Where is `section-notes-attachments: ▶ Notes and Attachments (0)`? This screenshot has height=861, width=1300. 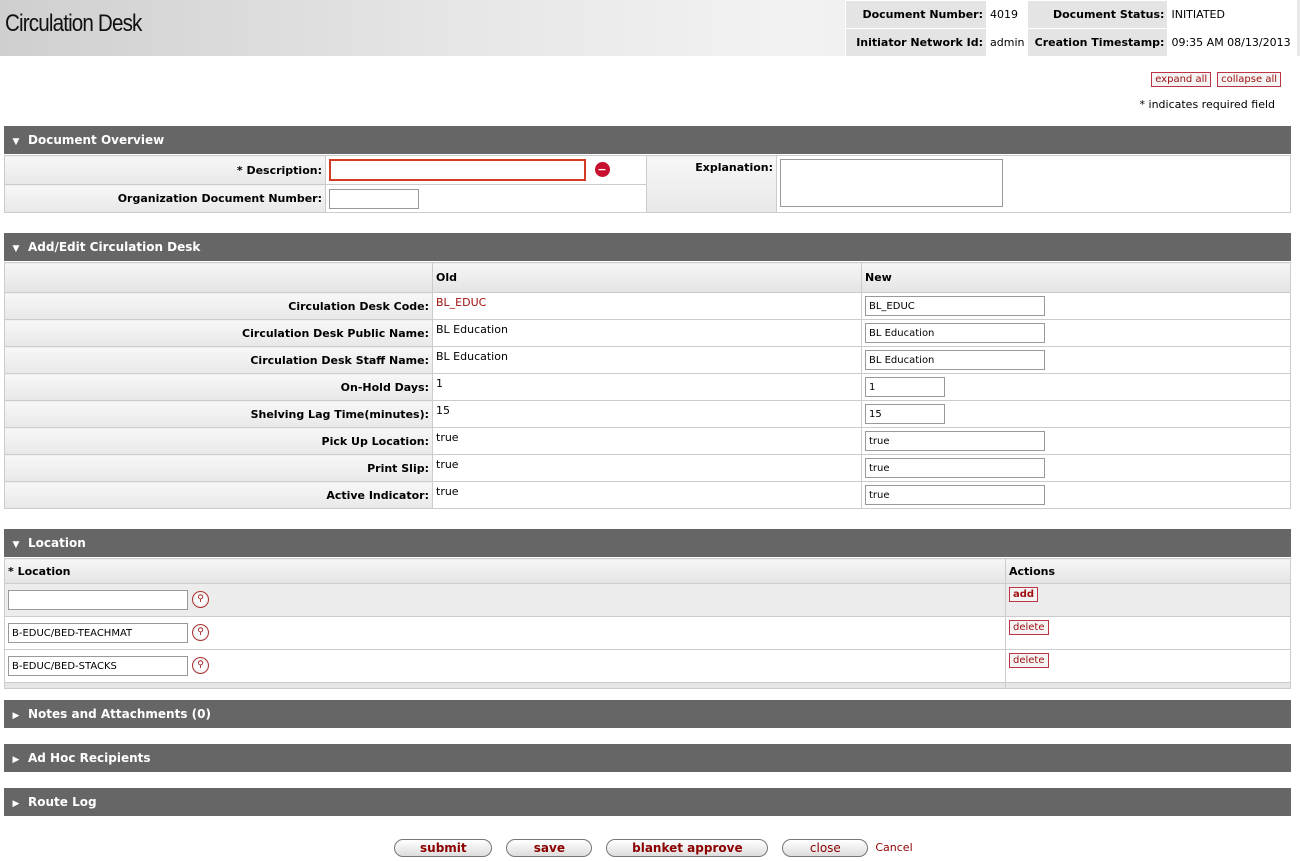
section-notes-attachments: ▶ Notes and Attachments (0) is located at coordinates (647, 714).